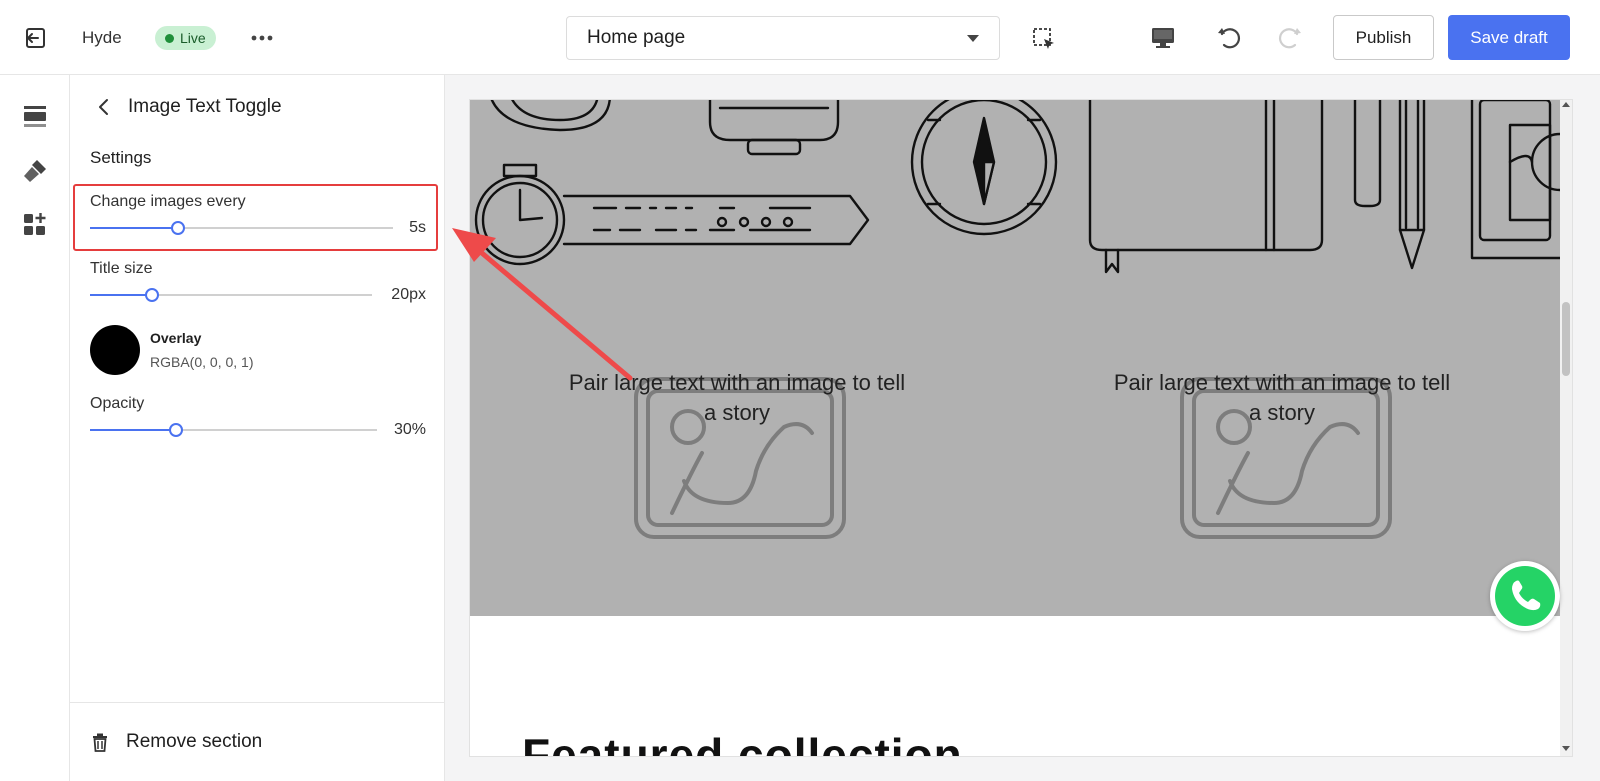 This screenshot has height=781, width=1600. I want to click on status-badge: Live, so click(185, 38).